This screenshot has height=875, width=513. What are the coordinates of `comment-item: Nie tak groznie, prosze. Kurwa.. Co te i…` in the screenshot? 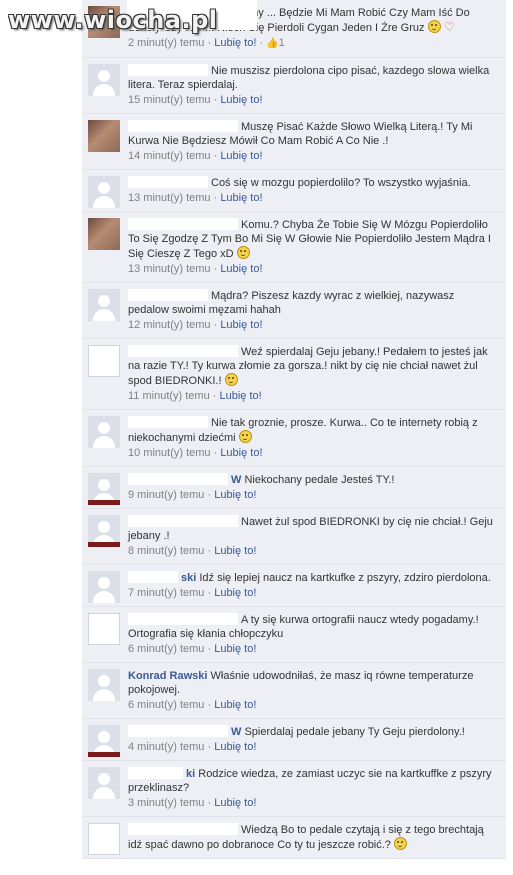 It's located at (294, 438).